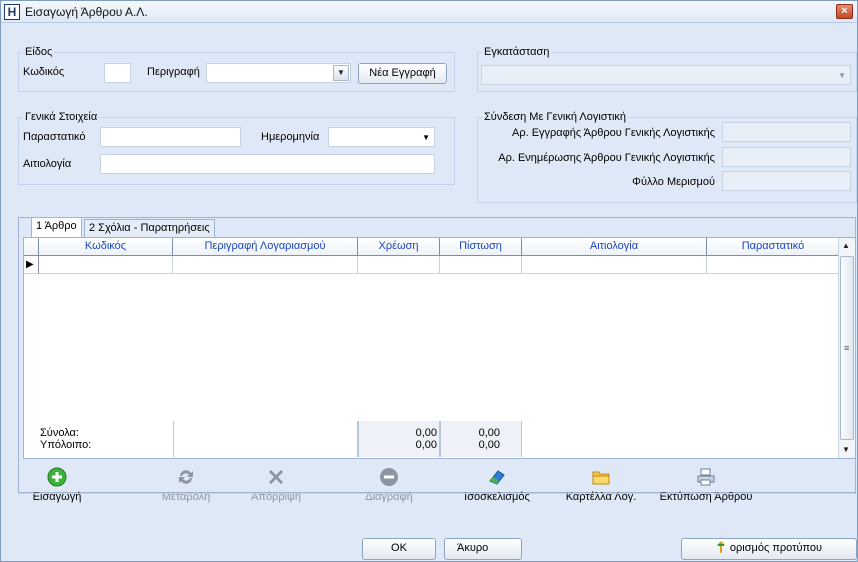  What do you see at coordinates (61, 117) in the screenshot?
I see `genika-group-title: Γενικά Στοιχεία` at bounding box center [61, 117].